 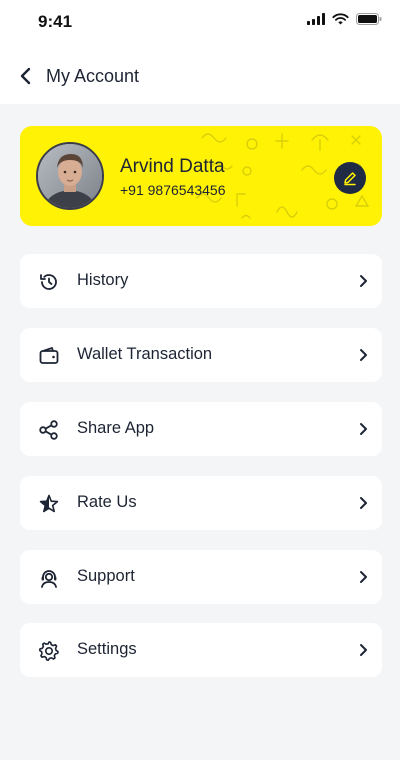 I want to click on signal-icon, so click(x=316, y=19).